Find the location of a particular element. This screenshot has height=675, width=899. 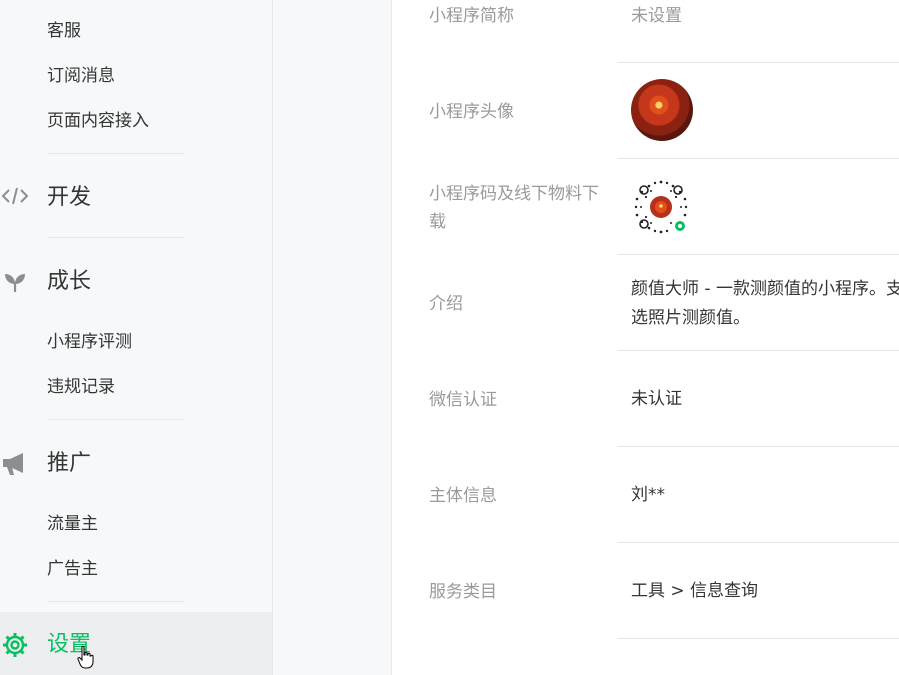

label-short-name: 小程序简称 is located at coordinates (471, 16).